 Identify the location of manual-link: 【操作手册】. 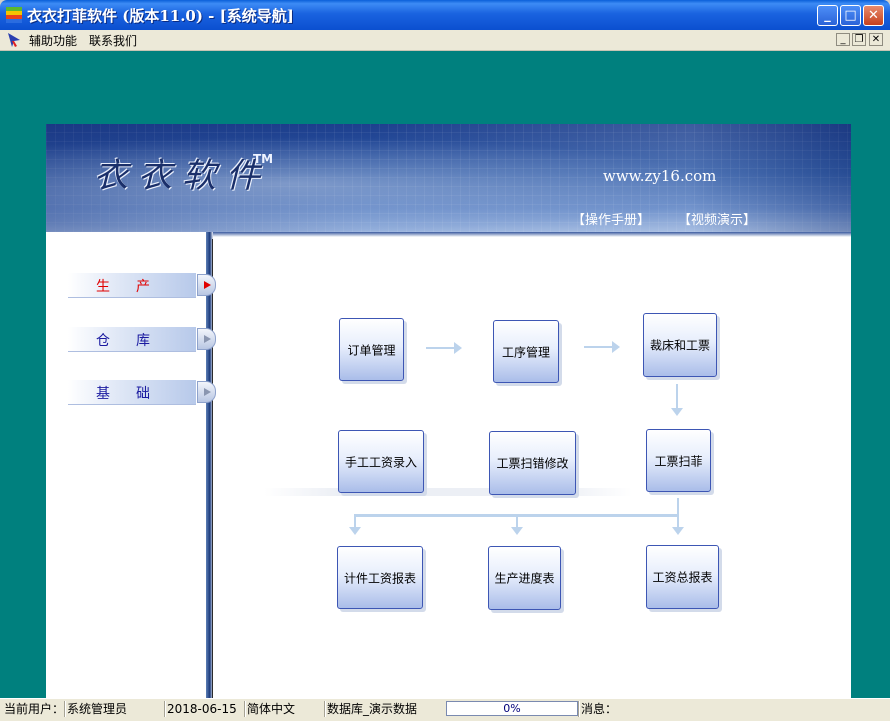
(611, 218).